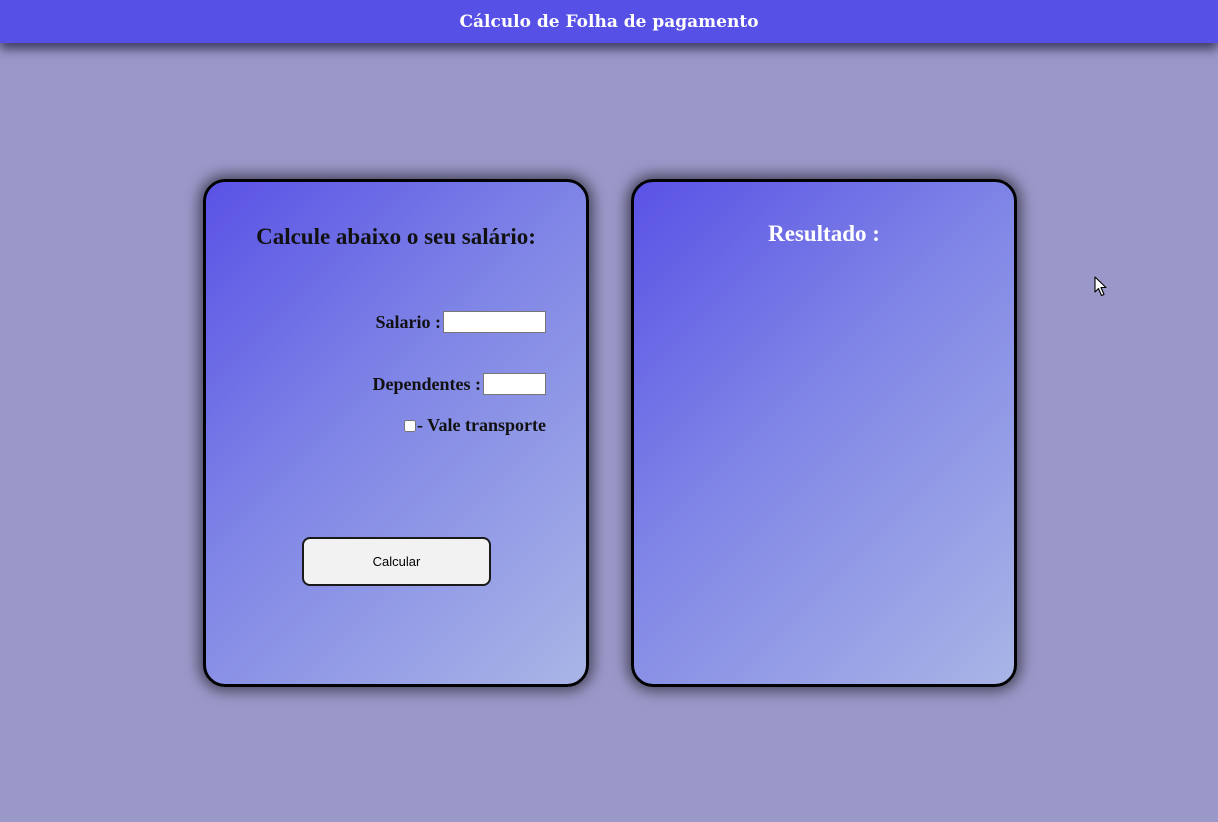 The height and width of the screenshot is (822, 1218). Describe the element at coordinates (410, 425) in the screenshot. I see `vale-transporte-checkbox` at that location.